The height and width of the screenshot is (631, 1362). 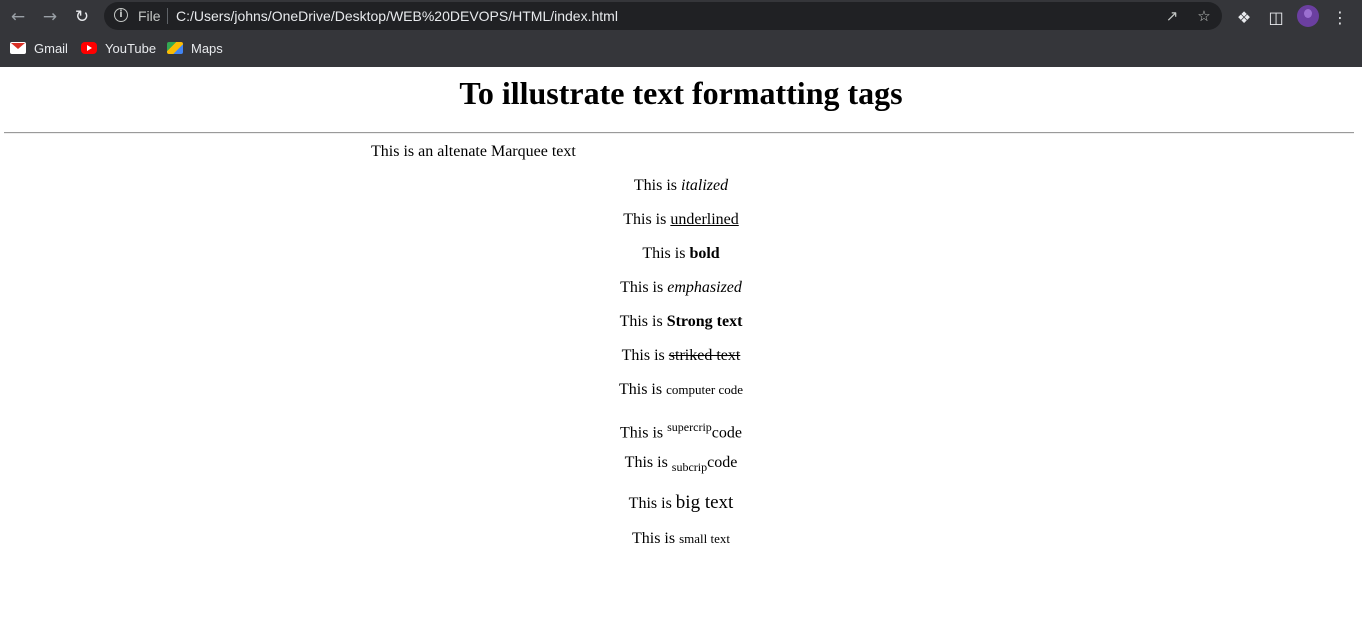 I want to click on code-line: This is computer code, so click(x=681, y=390).